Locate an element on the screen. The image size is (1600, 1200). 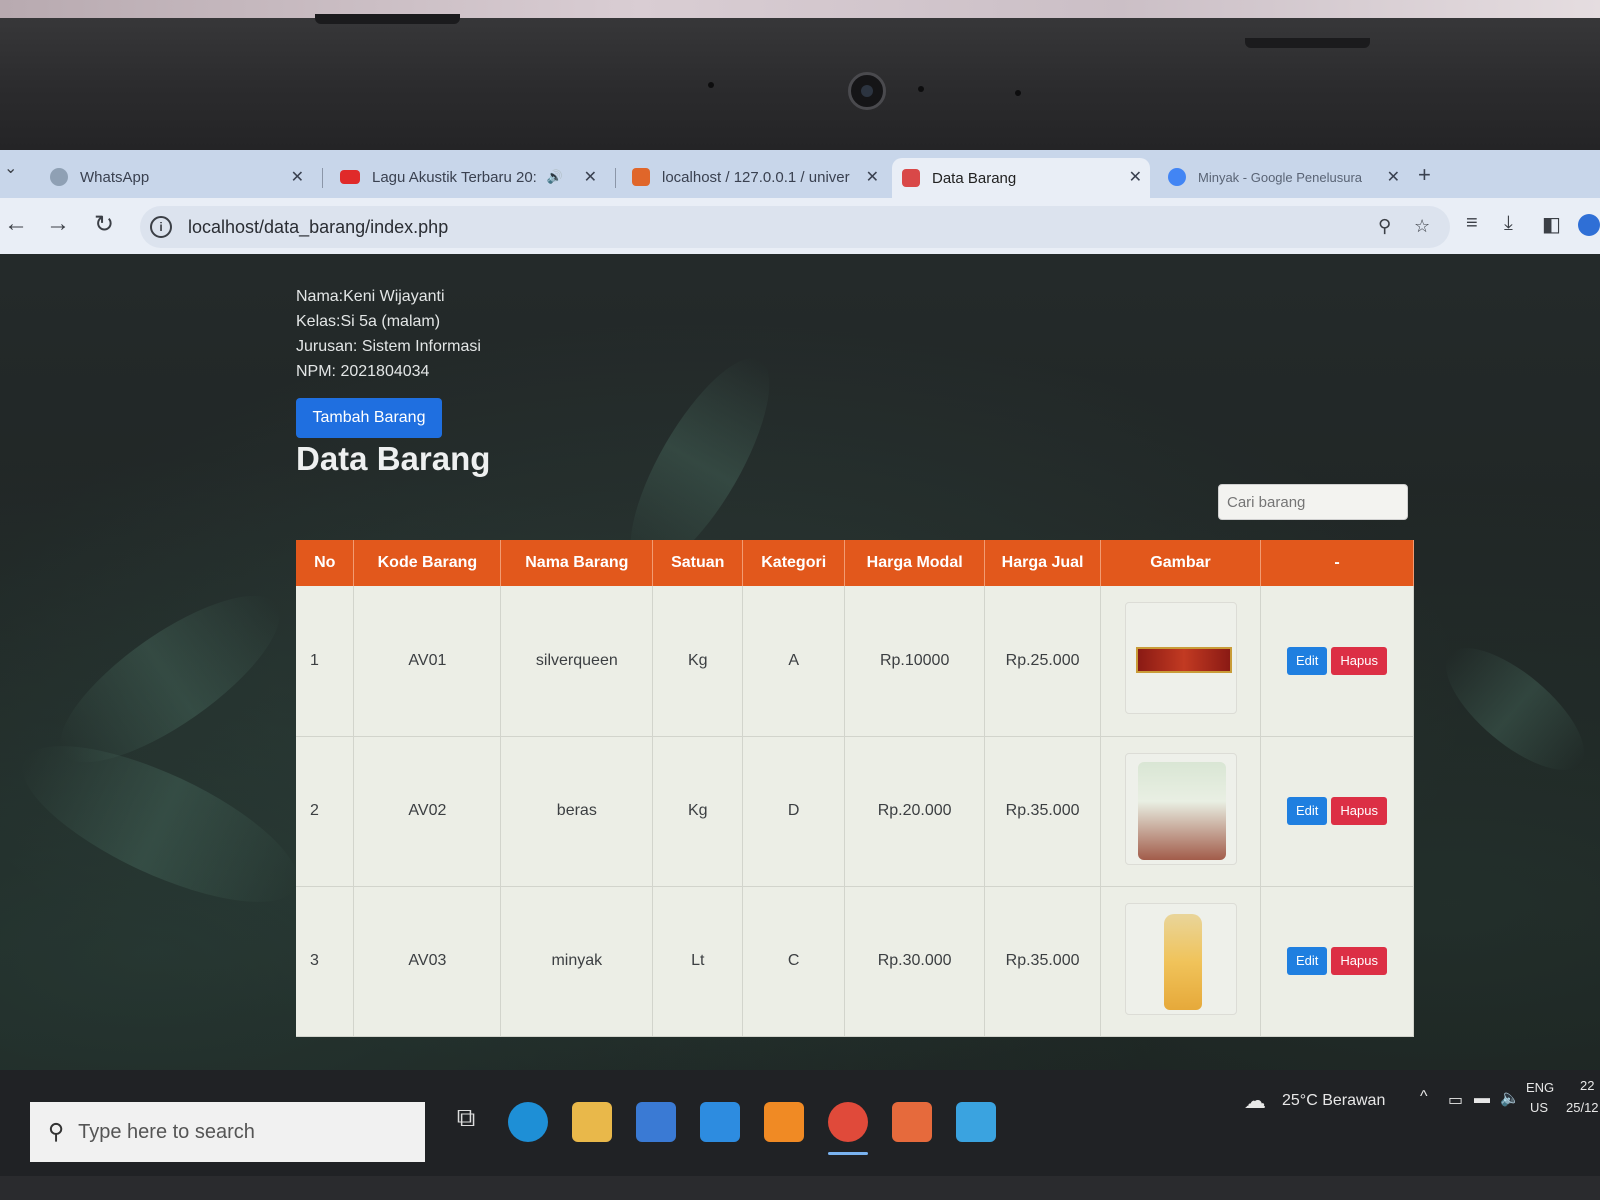
column-header: Nama Barang is located at coordinates (577, 563).